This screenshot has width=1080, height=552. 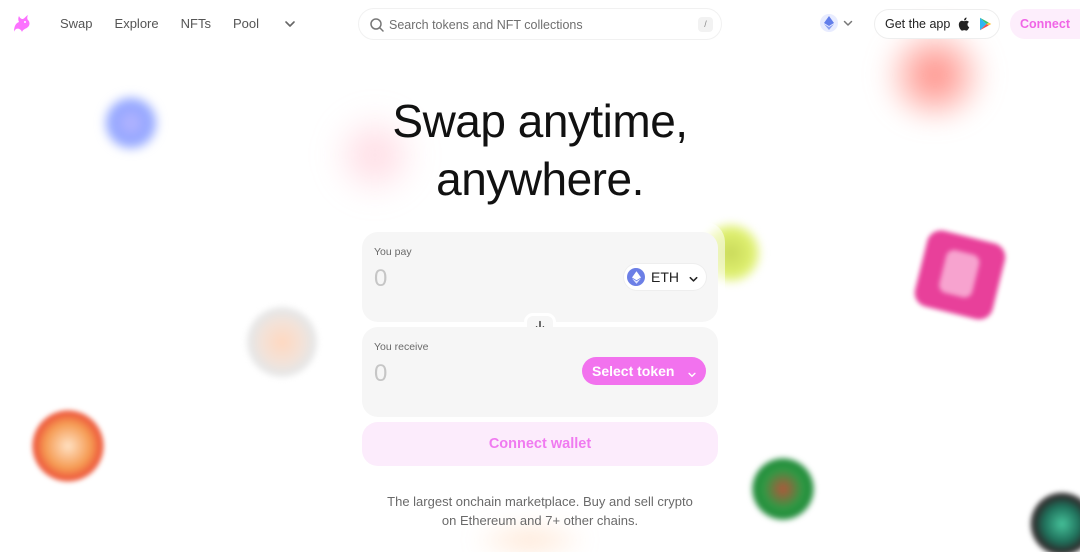 What do you see at coordinates (393, 252) in the screenshot?
I see `pay-label: You pay` at bounding box center [393, 252].